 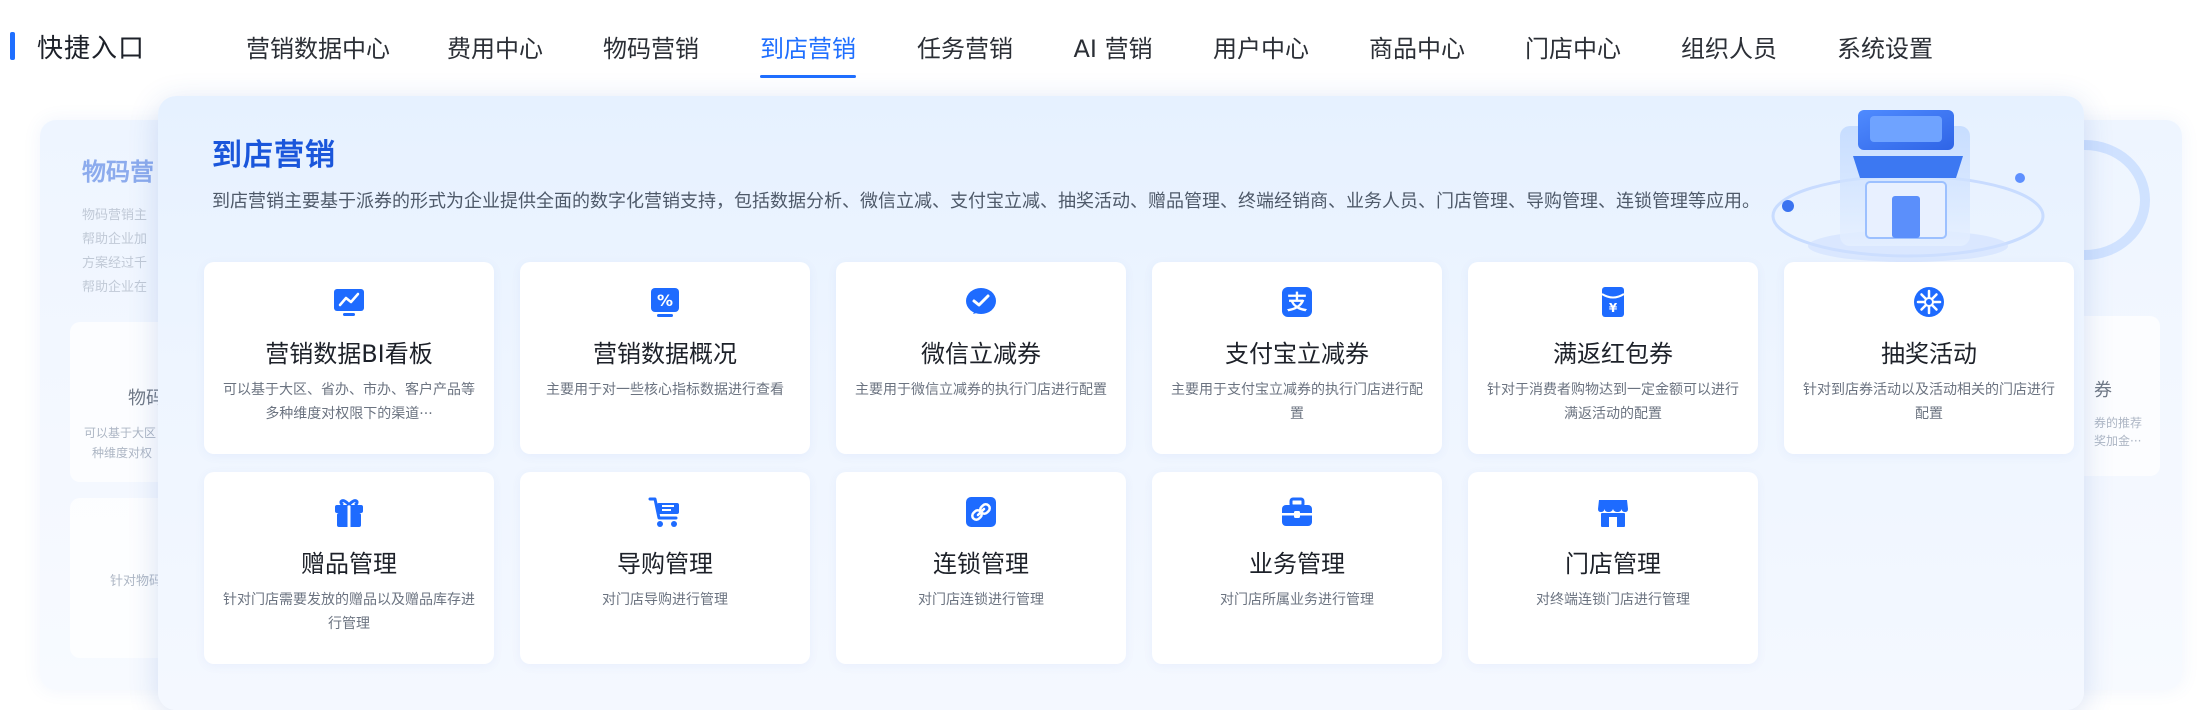 I want to click on card-lottery-activity: 抽奖活动 针对到店券活动以及活动相关的门店进行配置, so click(x=1929, y=358).